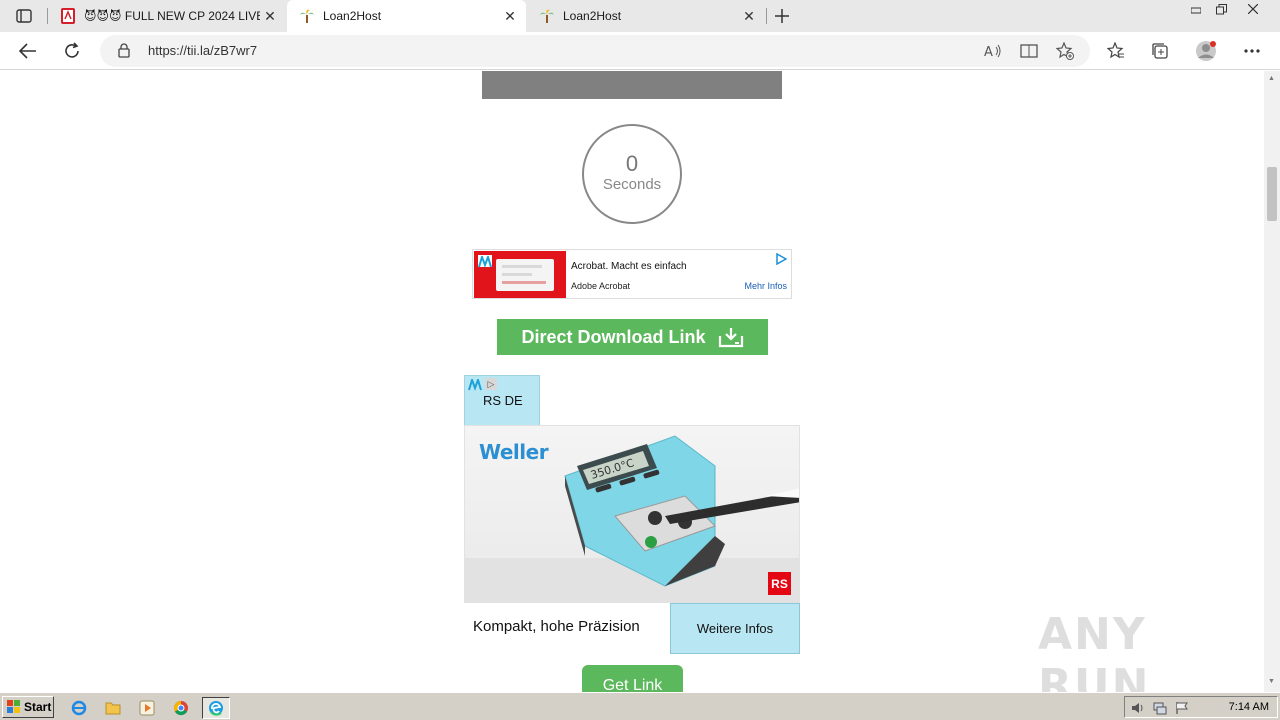 The image size is (1280, 720). What do you see at coordinates (766, 16) in the screenshot?
I see `tab-separator` at bounding box center [766, 16].